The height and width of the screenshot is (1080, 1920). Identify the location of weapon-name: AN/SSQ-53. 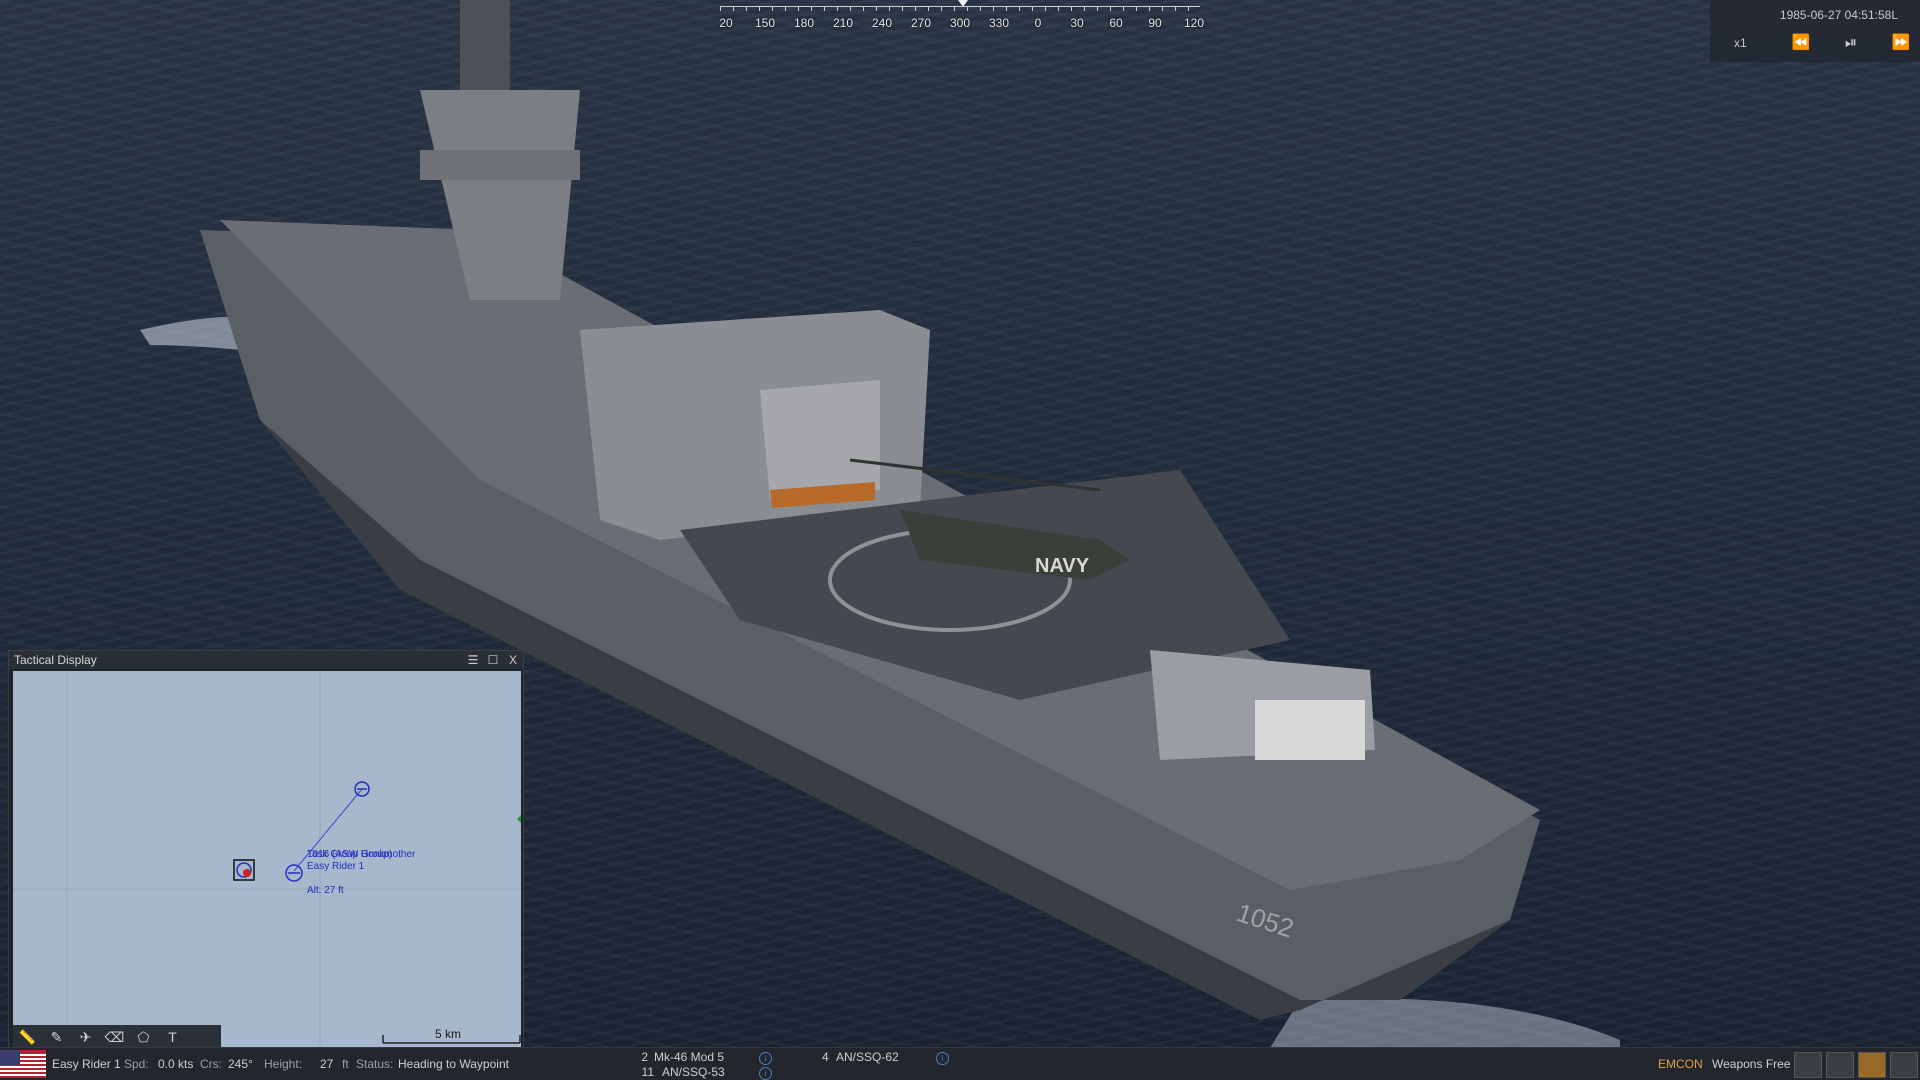
(693, 1072).